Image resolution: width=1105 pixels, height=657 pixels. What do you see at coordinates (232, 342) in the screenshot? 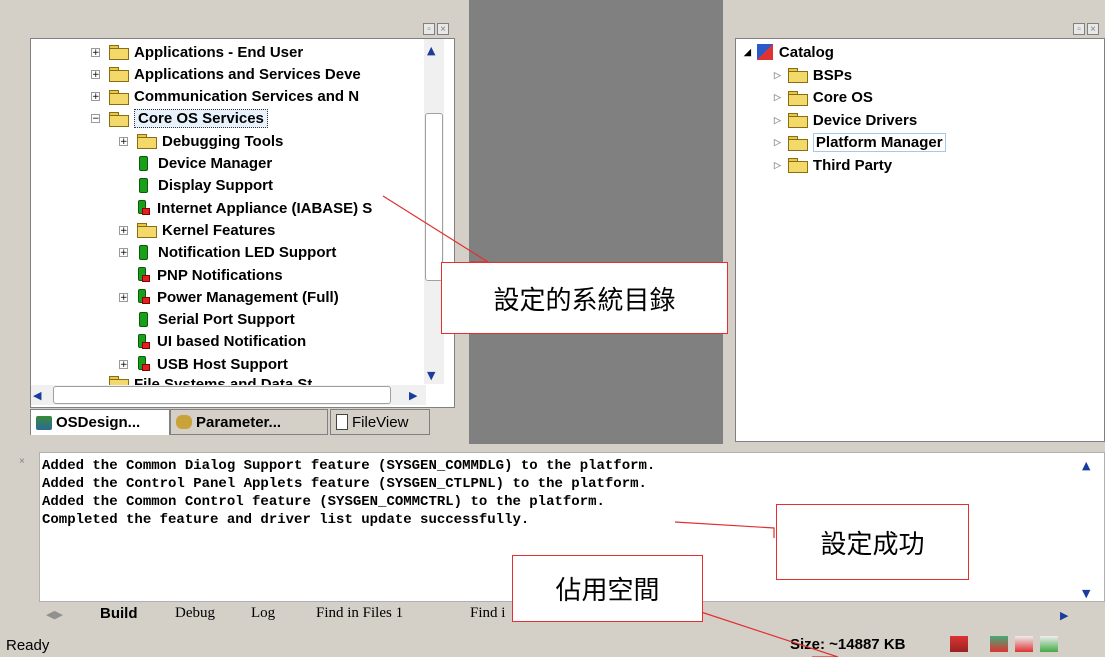
I see `tree-item-label: UI based Notification` at bounding box center [232, 342].